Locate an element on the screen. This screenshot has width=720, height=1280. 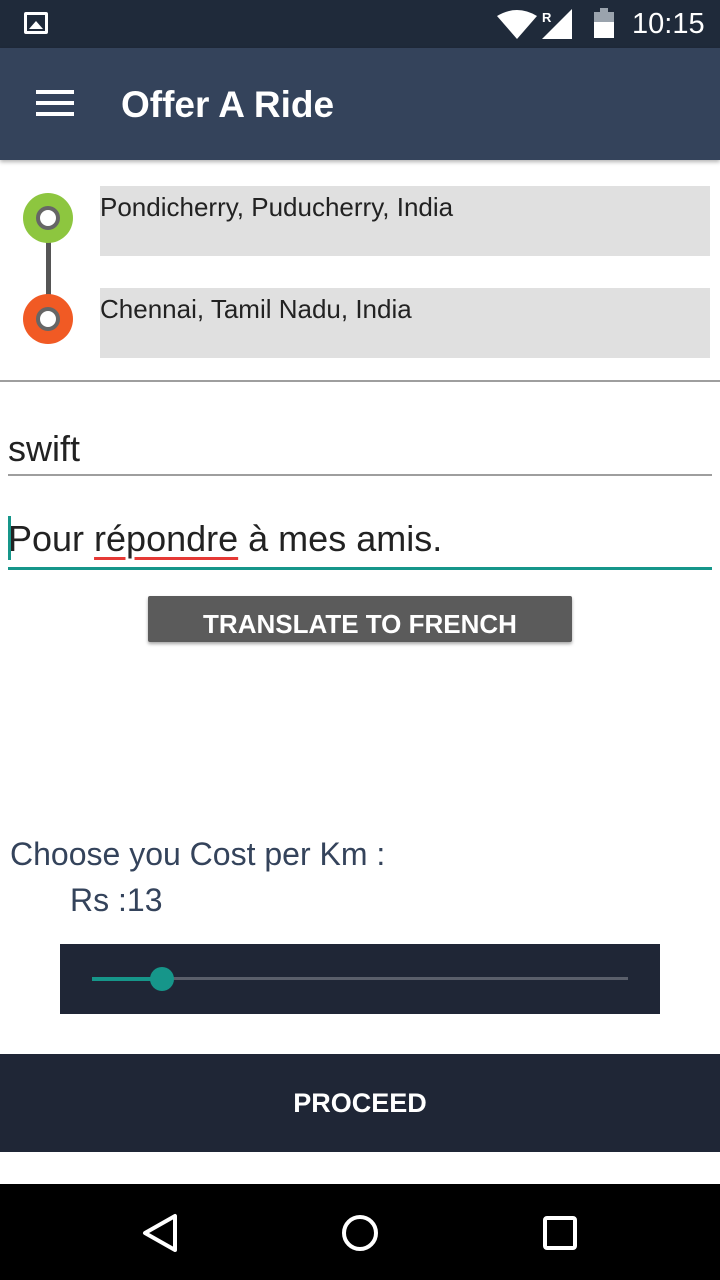
hamburger-menu-icon is located at coordinates (56, 103).